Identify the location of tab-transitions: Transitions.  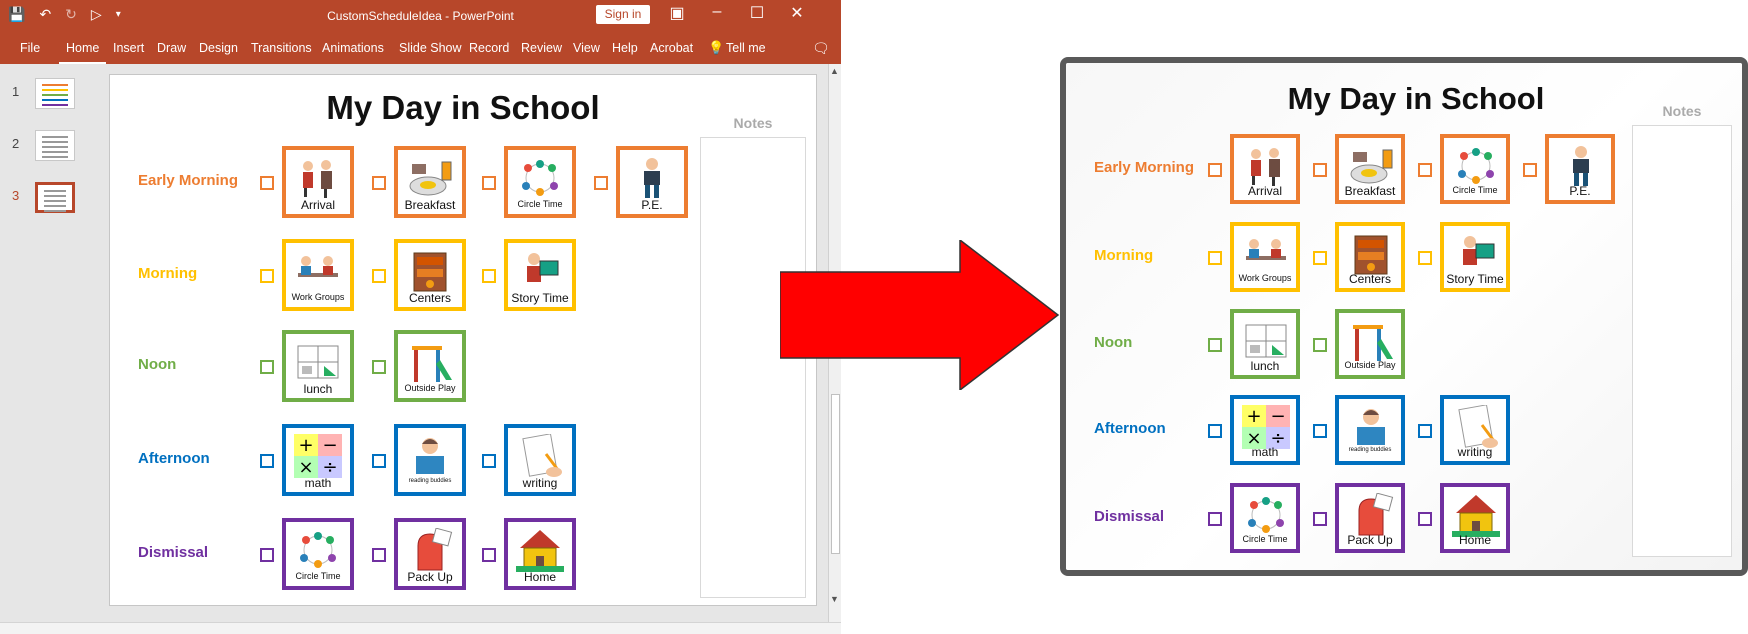
(281, 48).